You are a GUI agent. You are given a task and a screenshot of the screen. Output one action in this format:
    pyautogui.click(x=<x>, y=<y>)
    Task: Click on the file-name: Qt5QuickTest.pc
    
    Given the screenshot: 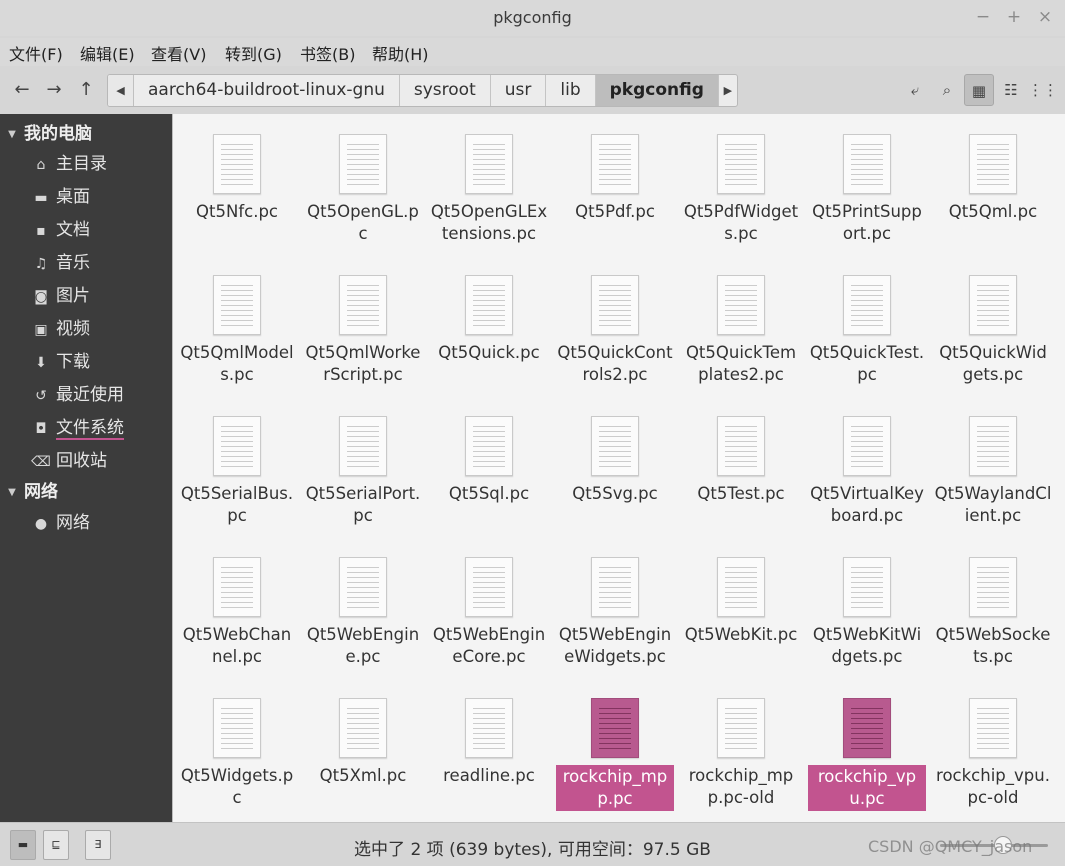 What is the action you would take?
    pyautogui.click(x=867, y=364)
    